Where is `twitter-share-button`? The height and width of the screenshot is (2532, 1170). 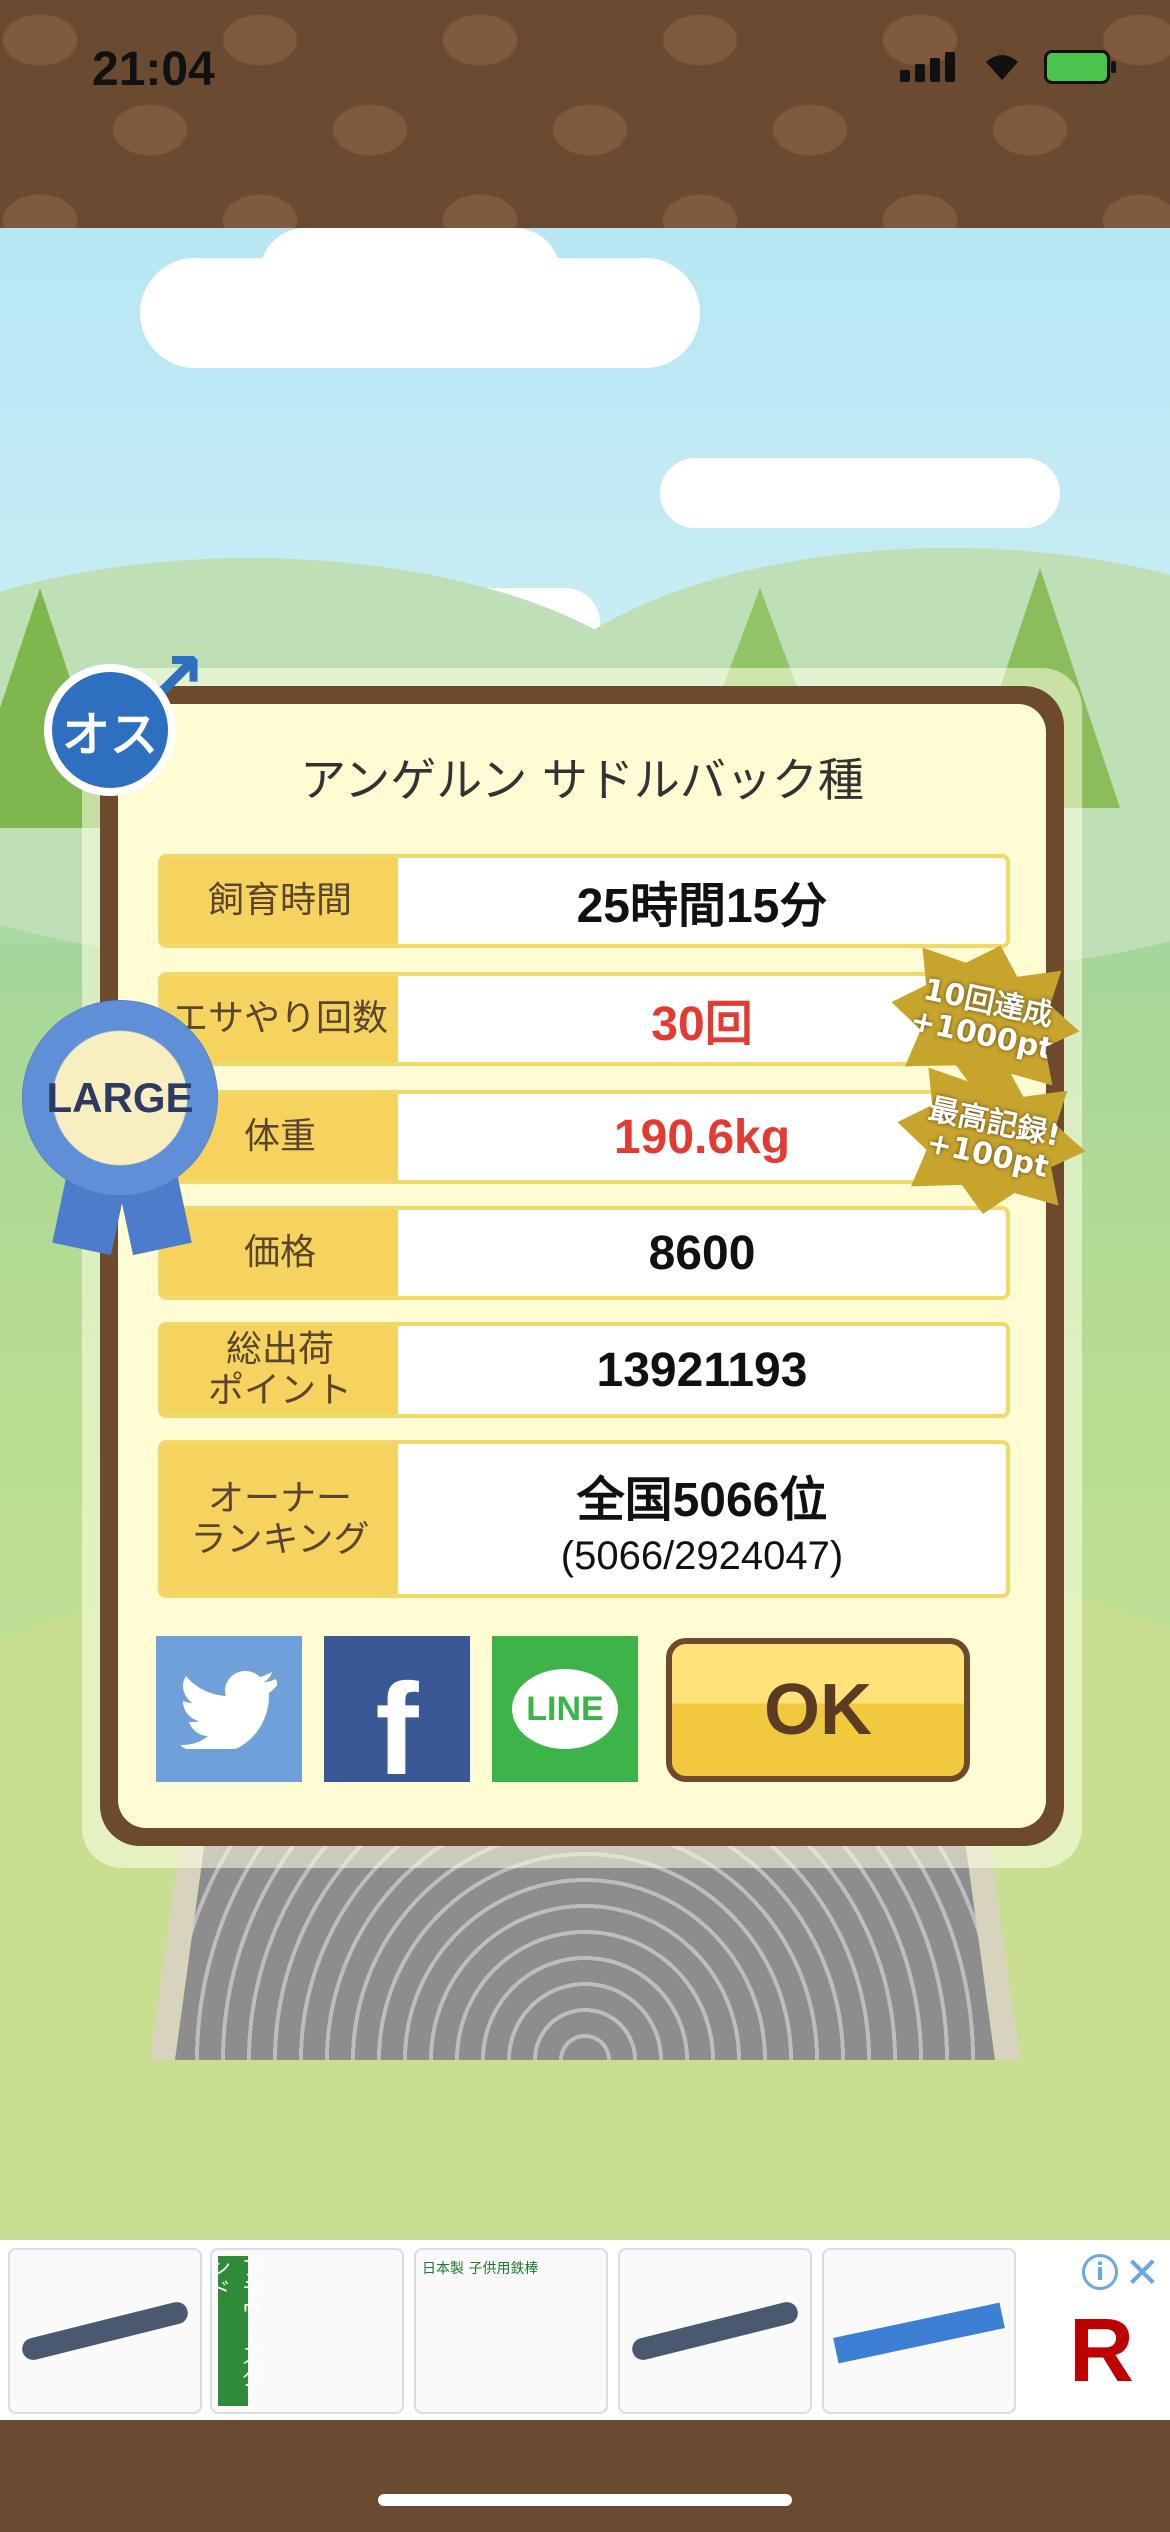 twitter-share-button is located at coordinates (229, 1709).